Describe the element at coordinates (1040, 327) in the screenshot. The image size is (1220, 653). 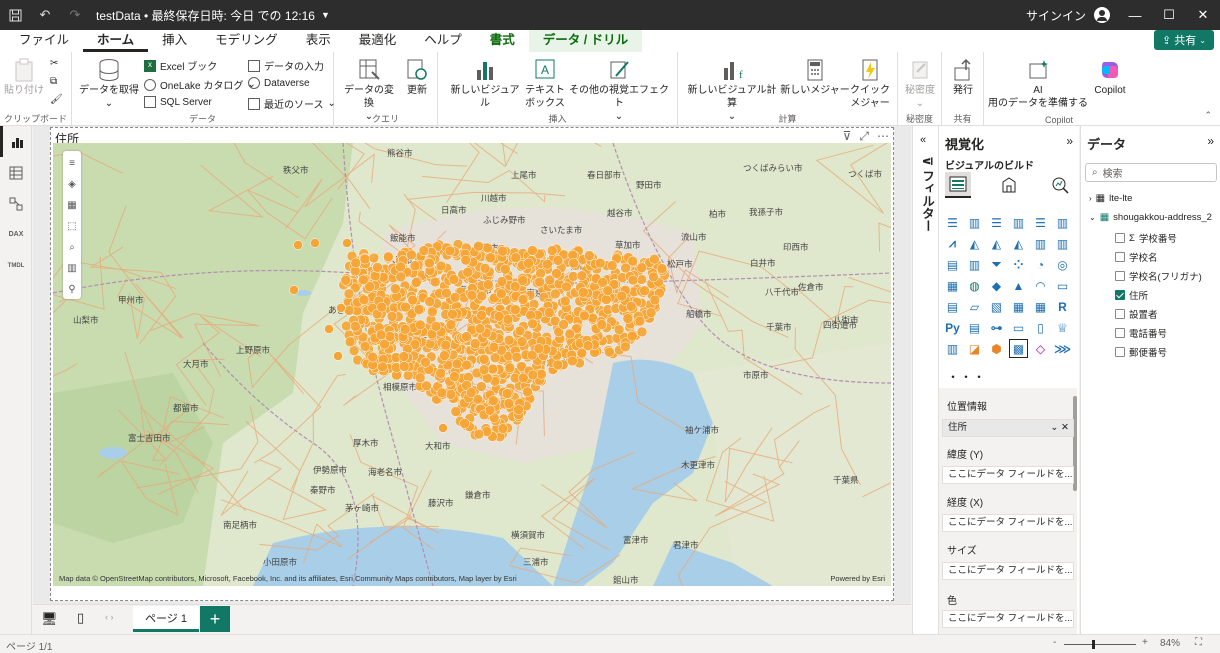
I see `narrative-icon: ▯` at that location.